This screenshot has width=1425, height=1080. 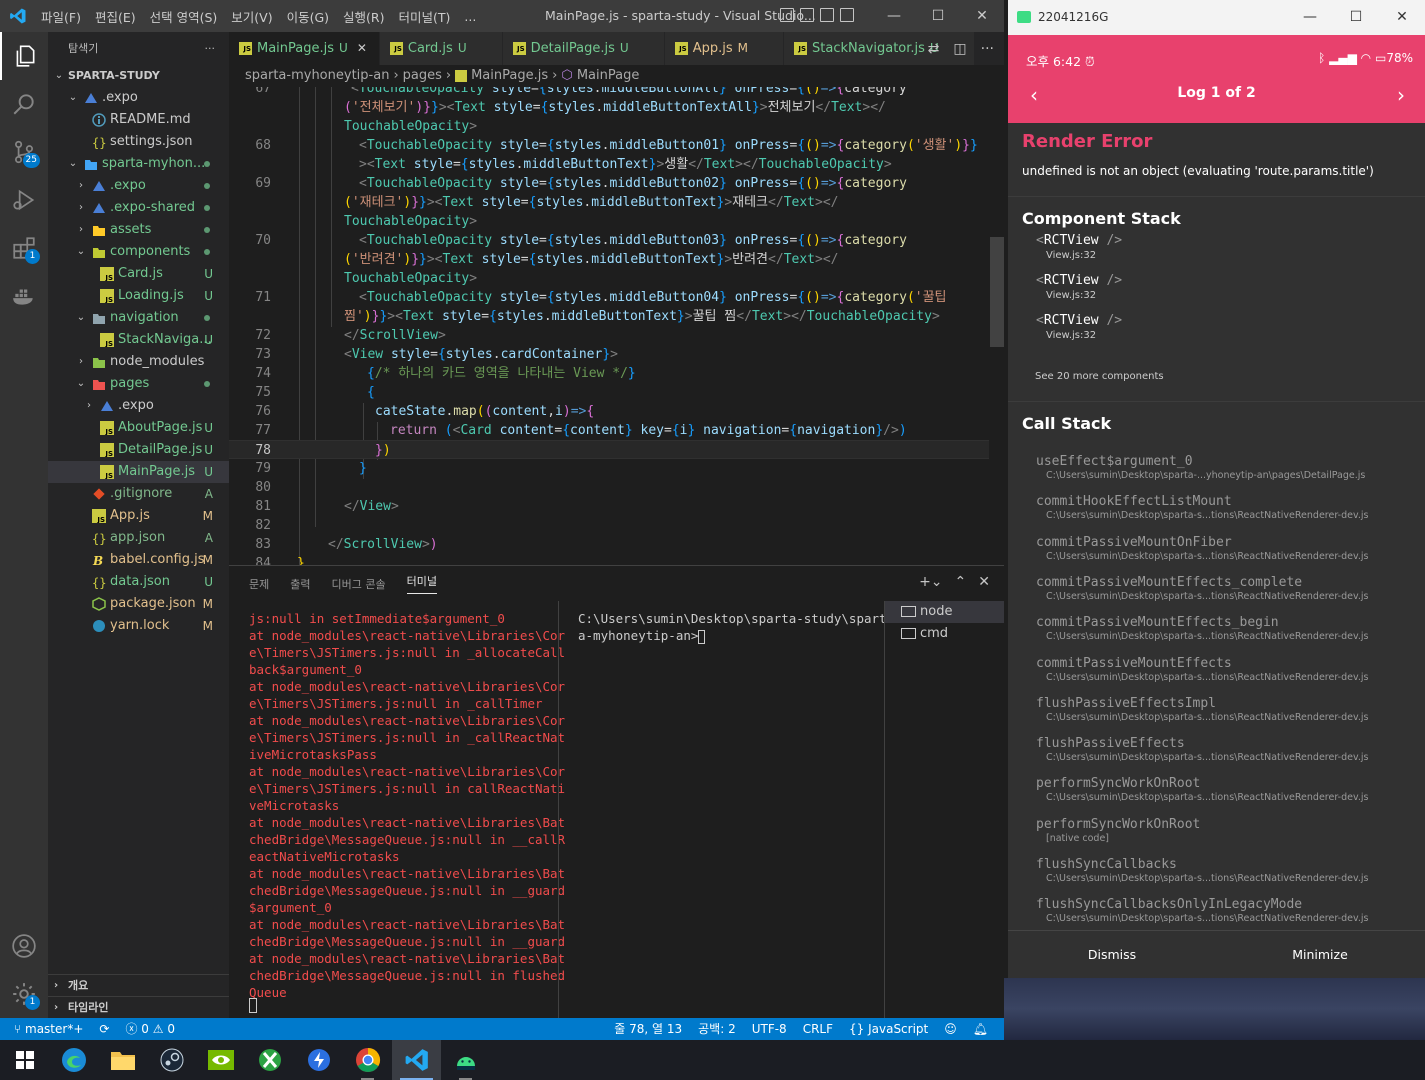 I want to click on tree-item: JS Card.js U, so click(x=138, y=274).